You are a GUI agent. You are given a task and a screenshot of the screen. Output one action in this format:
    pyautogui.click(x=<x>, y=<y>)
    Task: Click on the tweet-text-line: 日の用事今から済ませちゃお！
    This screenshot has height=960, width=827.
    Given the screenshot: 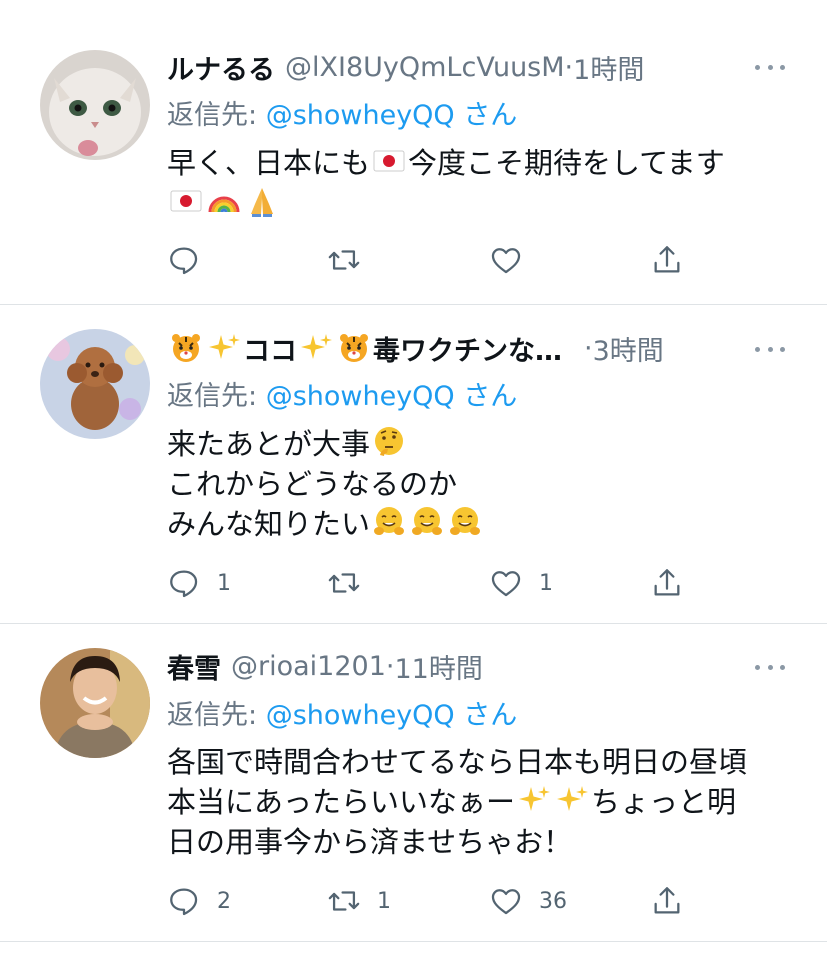 What is the action you would take?
    pyautogui.click(x=370, y=842)
    